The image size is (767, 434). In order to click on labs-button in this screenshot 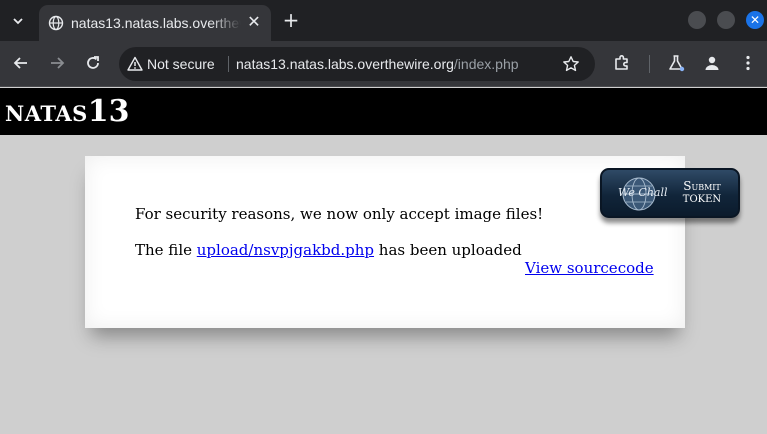, I will do `click(676, 63)`.